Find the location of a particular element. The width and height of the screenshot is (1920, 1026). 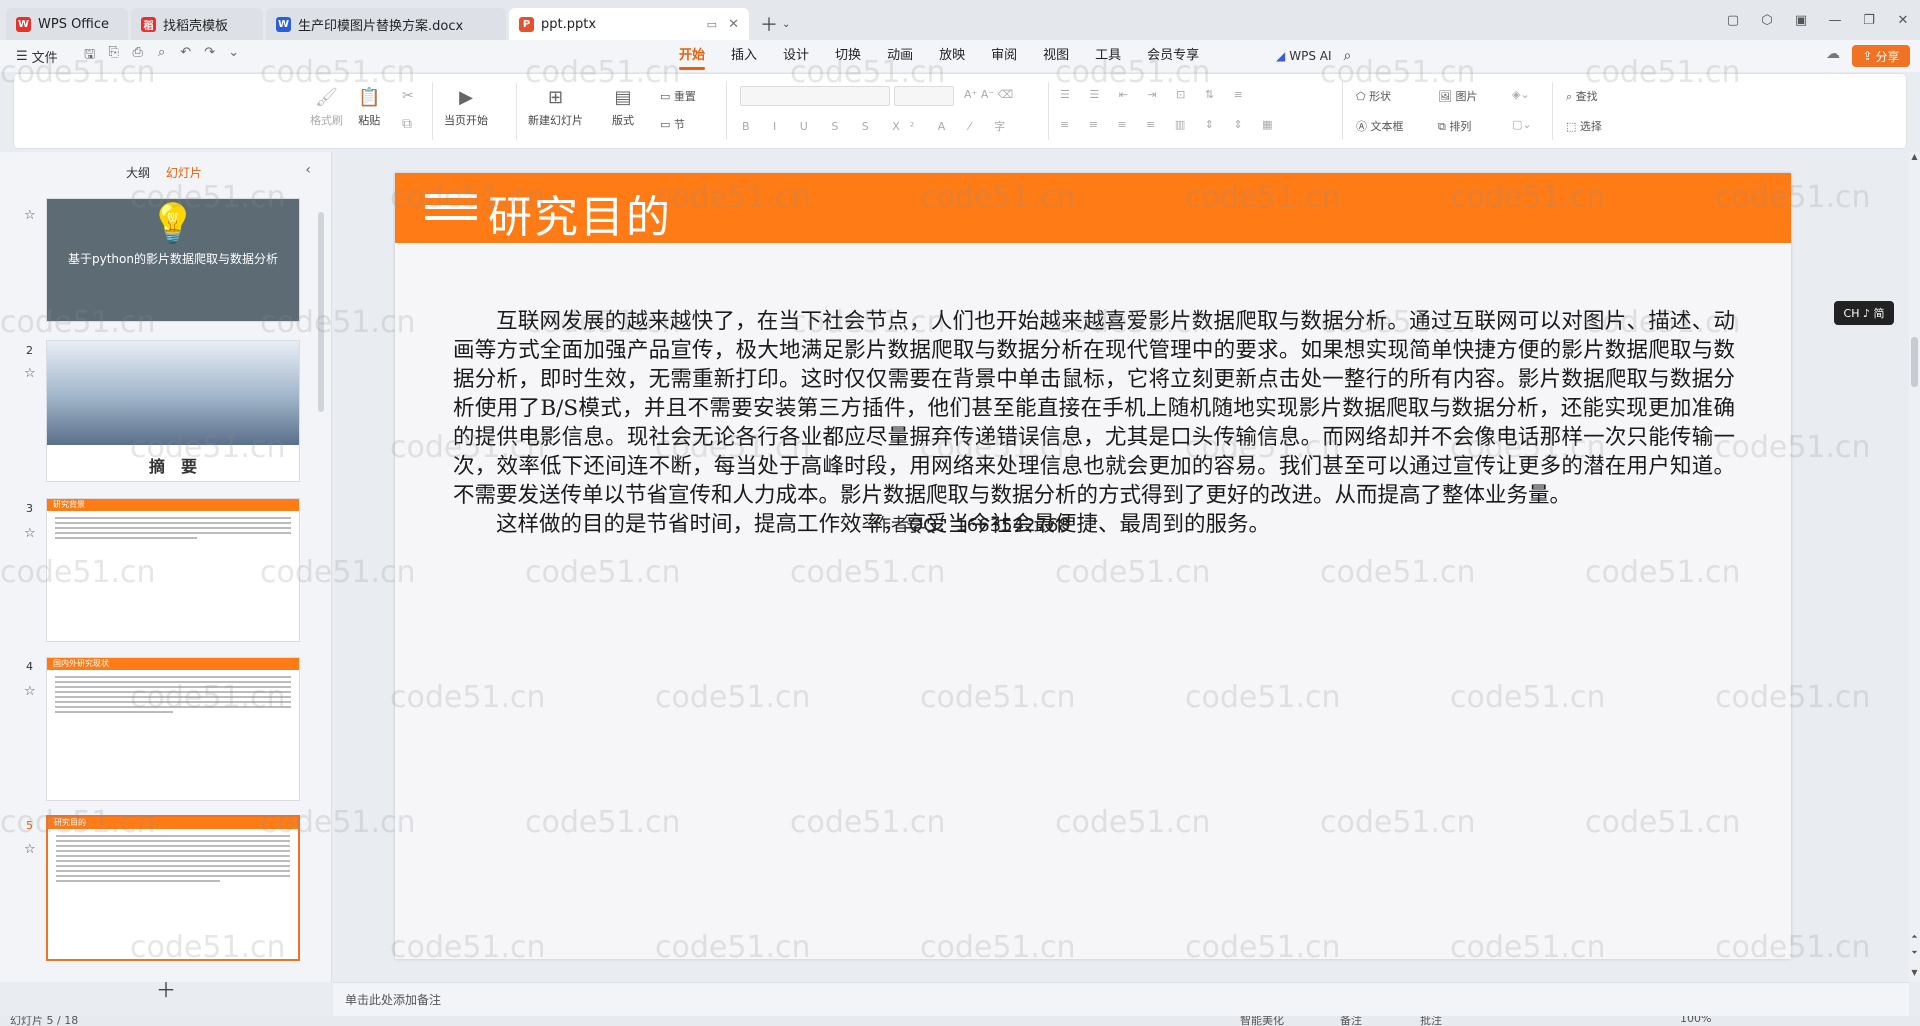

save-icon: 🖫 is located at coordinates (90, 56).